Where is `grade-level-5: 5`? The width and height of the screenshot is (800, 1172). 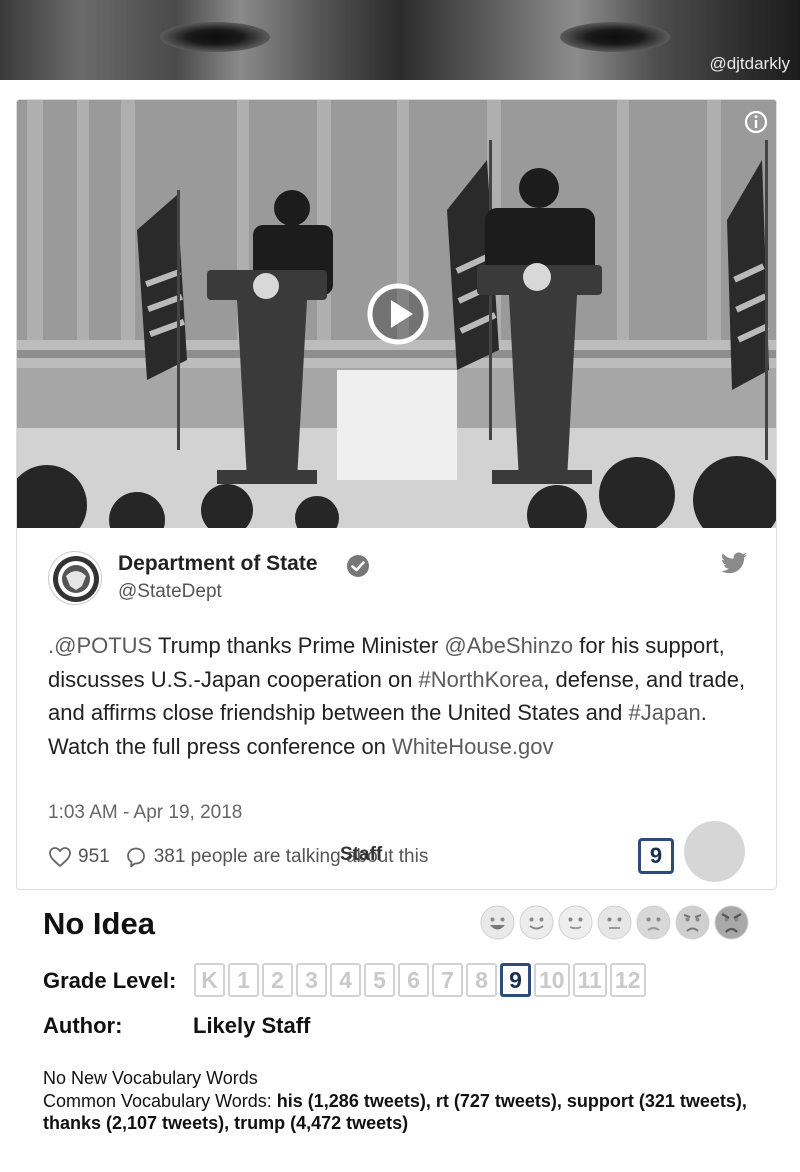
grade-level-5: 5 is located at coordinates (379, 980).